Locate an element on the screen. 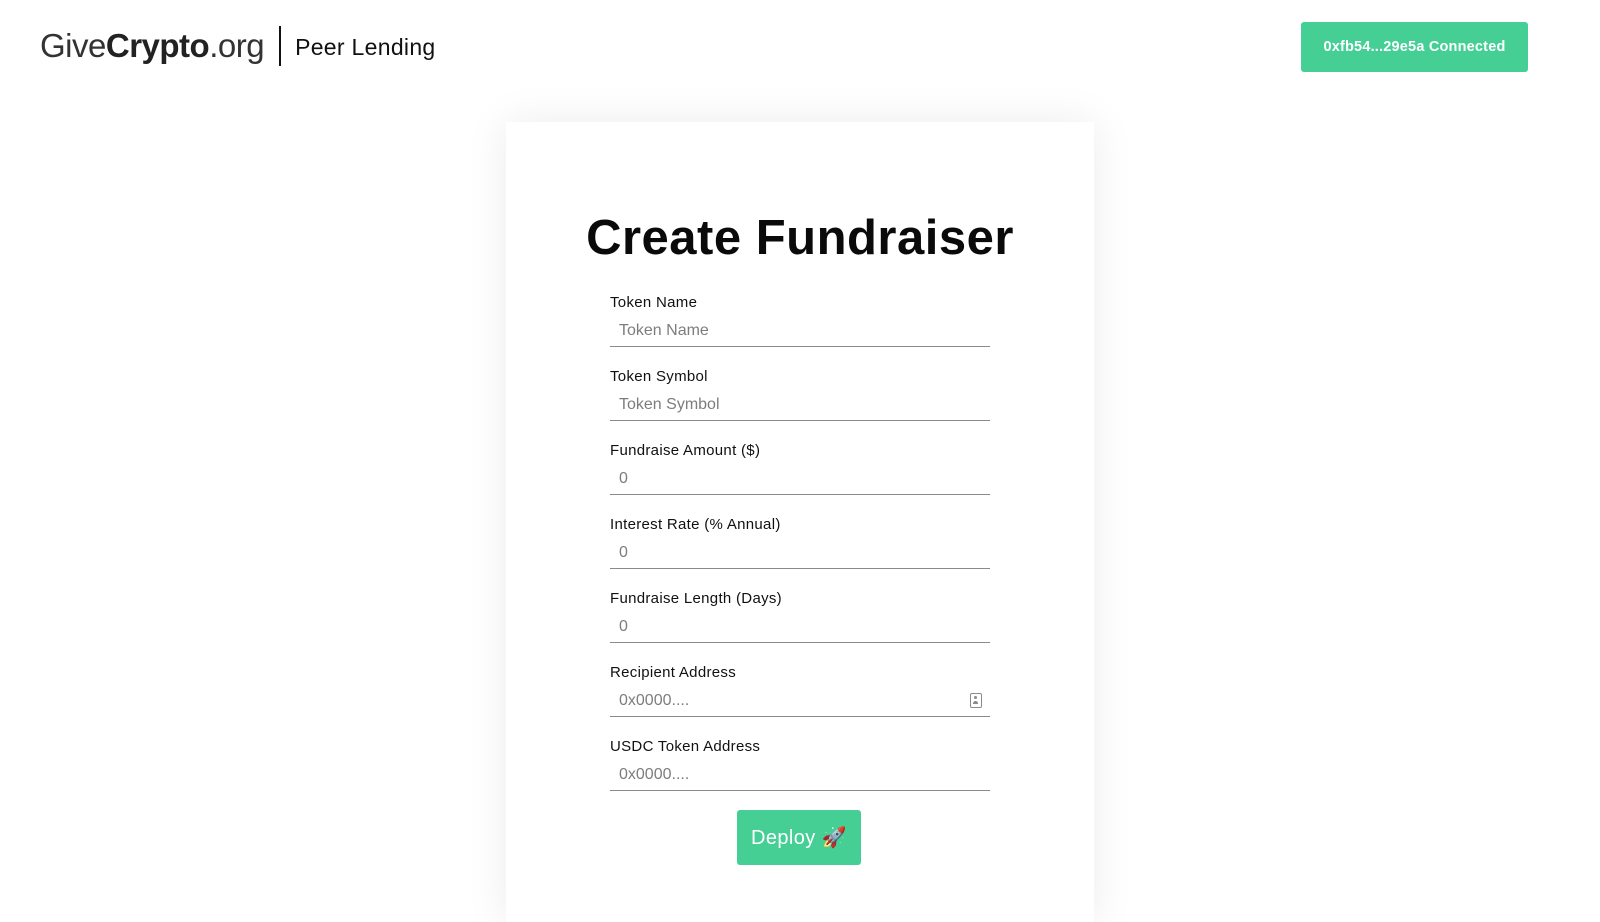 The image size is (1600, 922). fundraise-amount-field: Fundraise Amount ($) is located at coordinates (800, 470).